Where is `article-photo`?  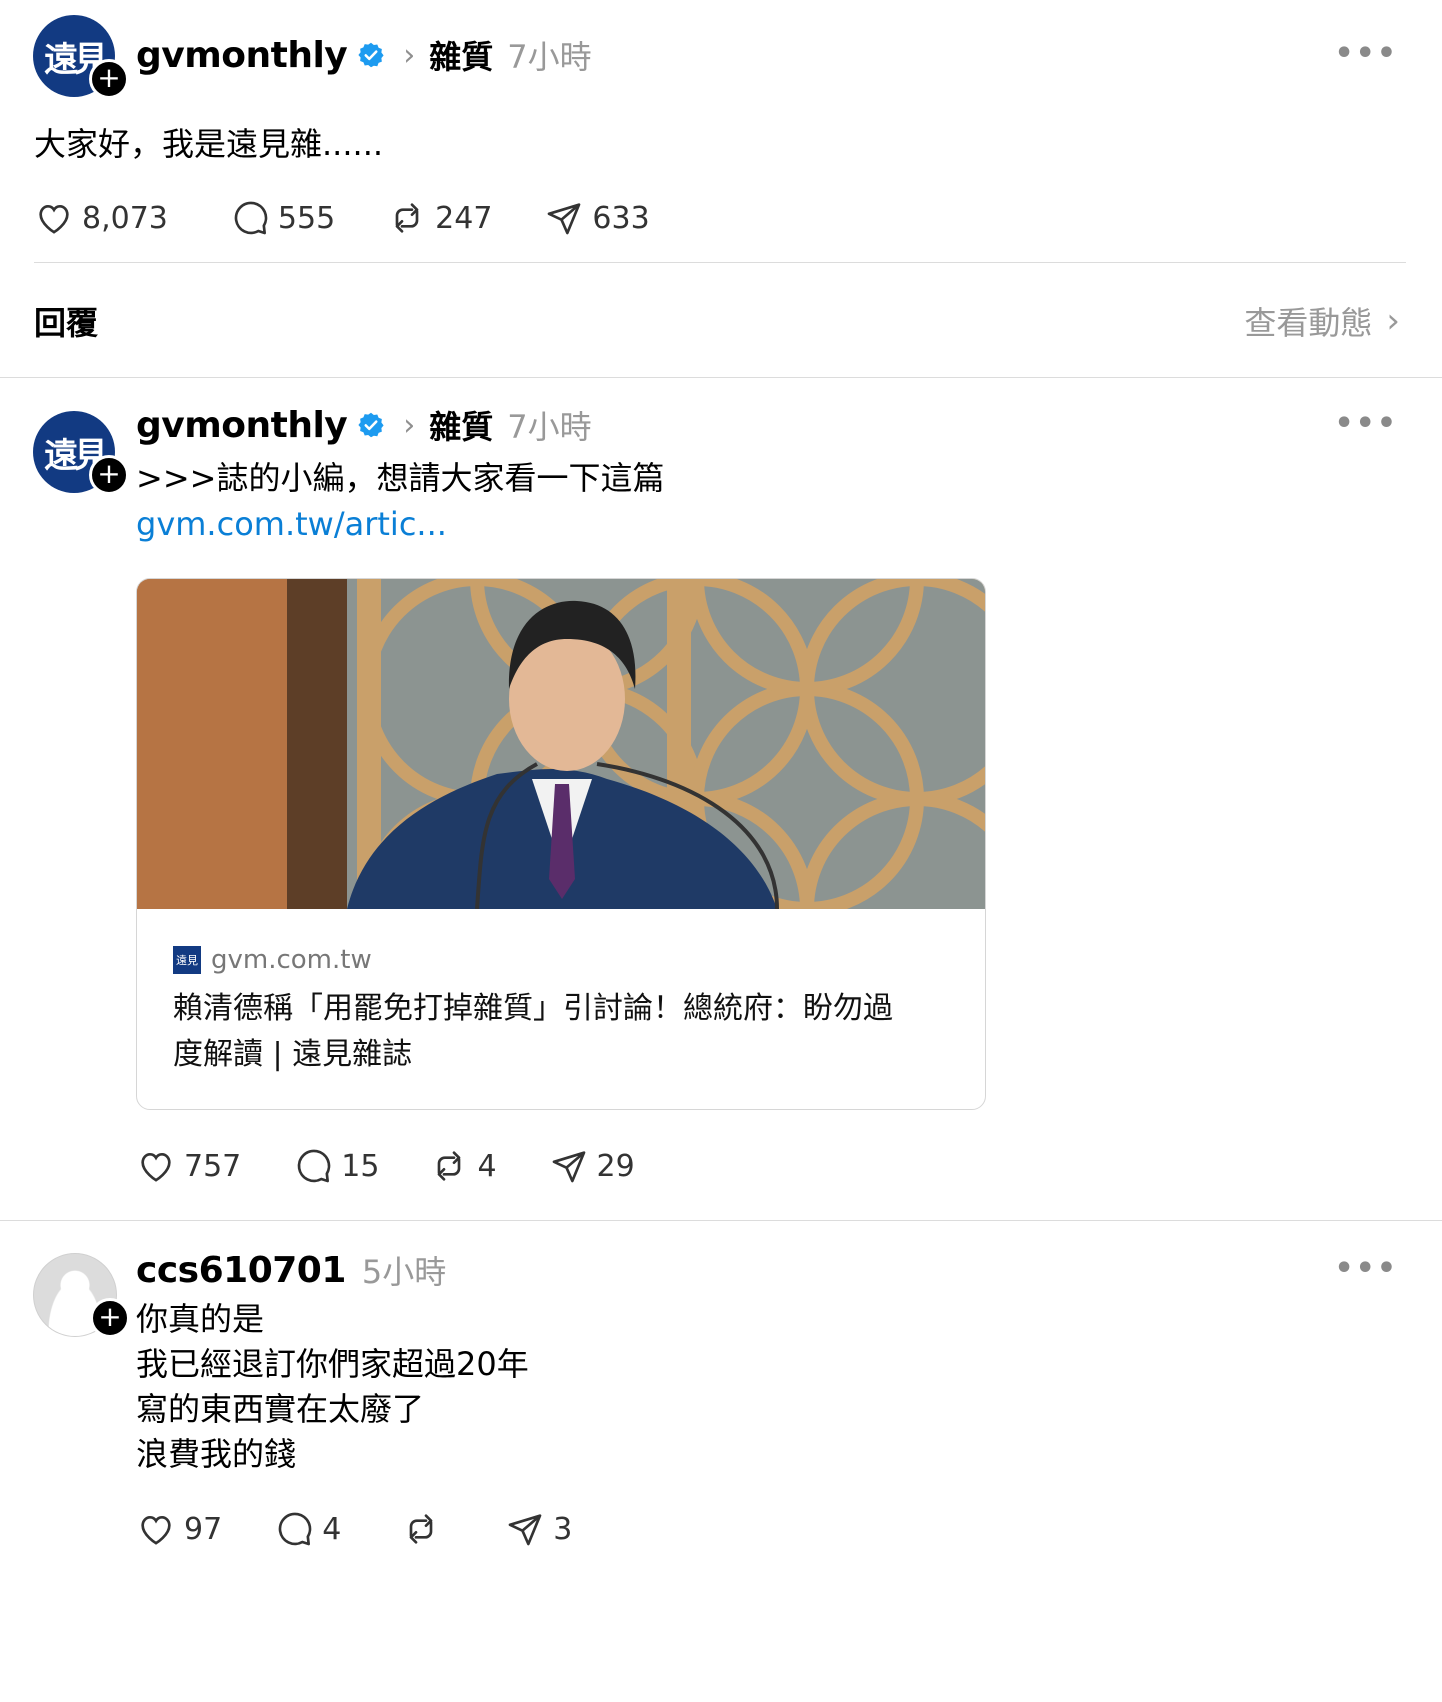
article-photo is located at coordinates (561, 744).